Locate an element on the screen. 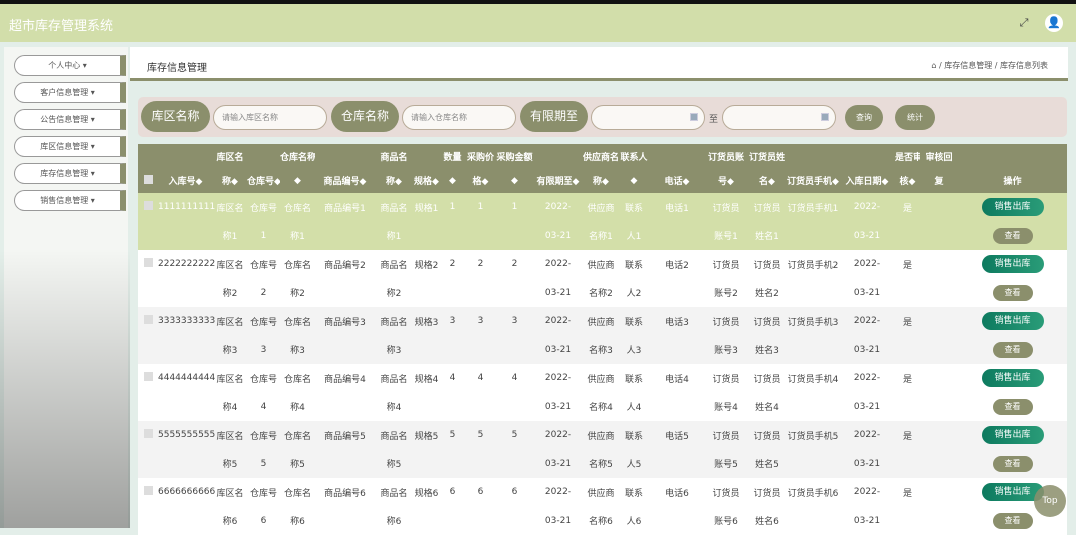 The height and width of the screenshot is (535, 1076). zone-name-input: 请输入库区名称 is located at coordinates (270, 117).